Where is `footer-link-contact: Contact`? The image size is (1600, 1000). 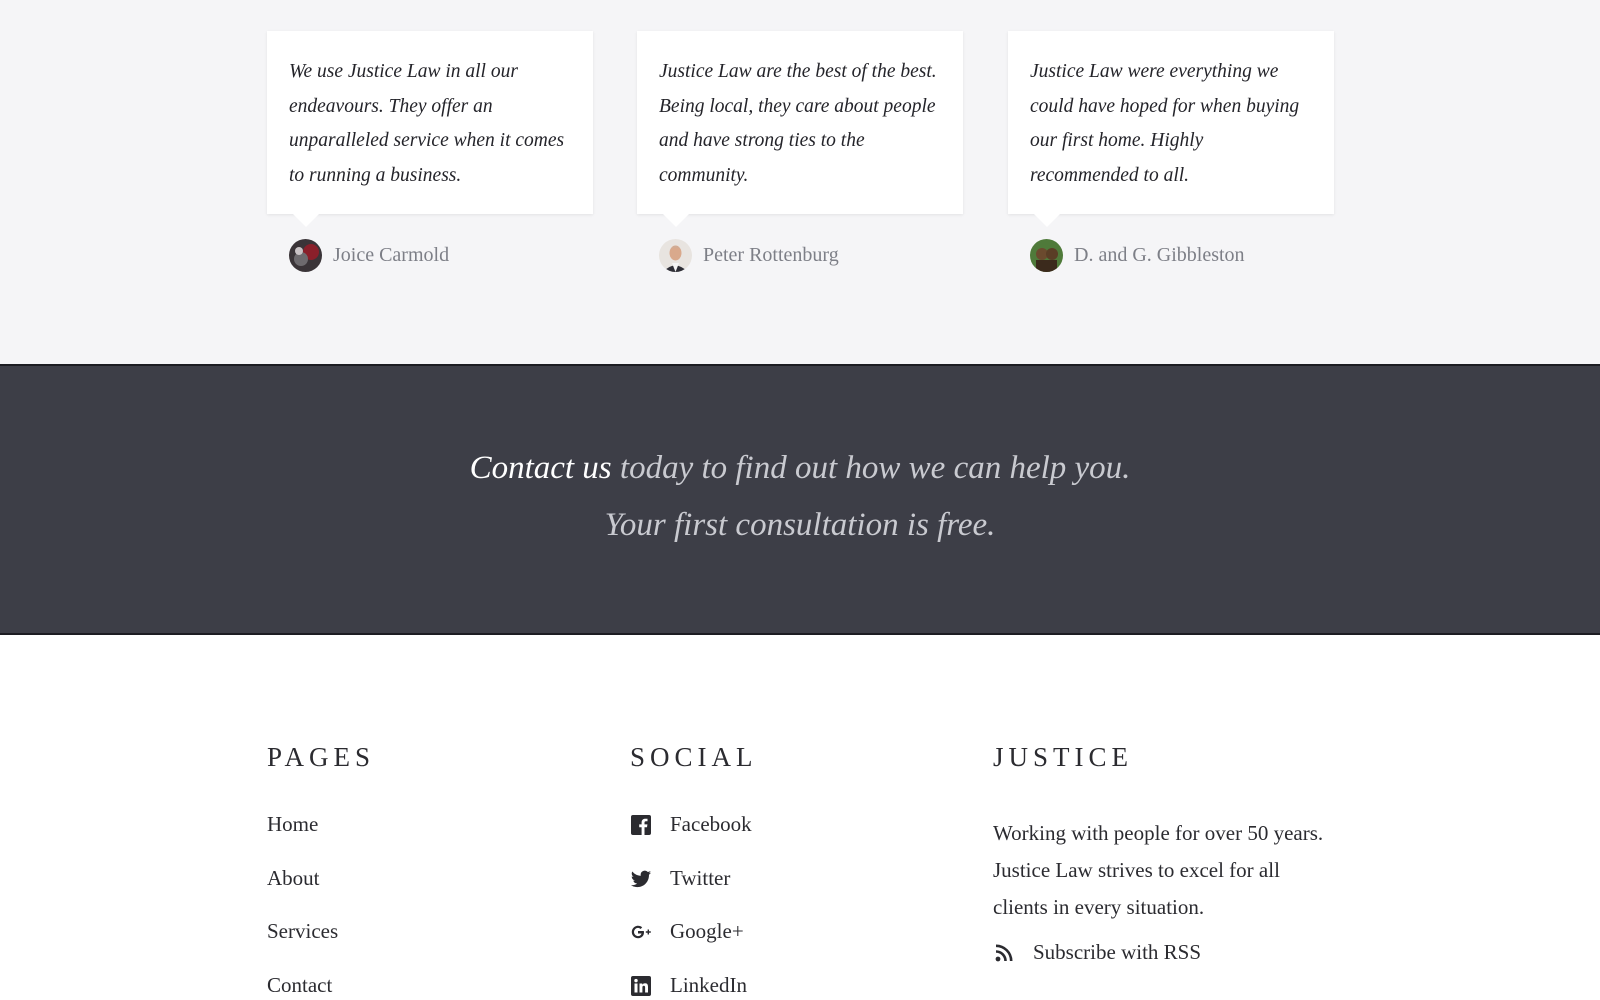
footer-link-contact: Contact is located at coordinates (417, 986).